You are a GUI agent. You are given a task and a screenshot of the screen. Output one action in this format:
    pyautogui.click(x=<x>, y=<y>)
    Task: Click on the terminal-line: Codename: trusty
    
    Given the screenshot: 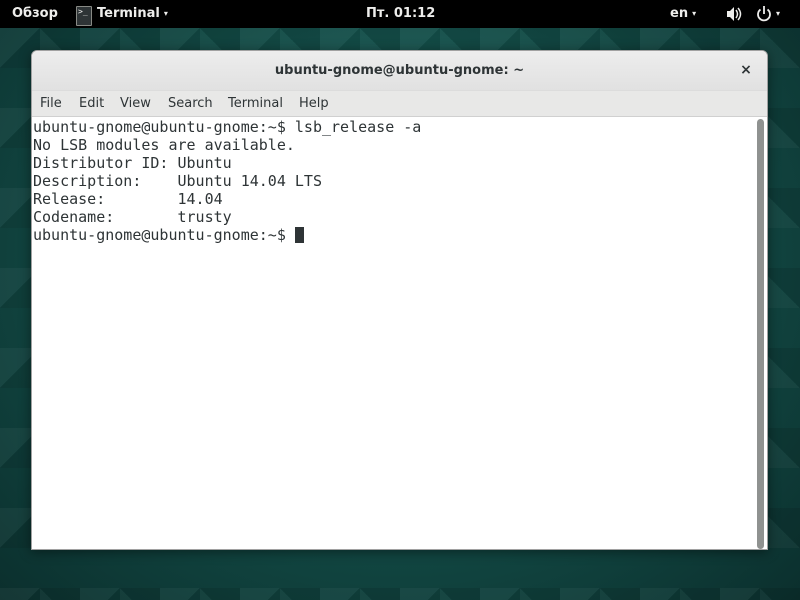 What is the action you would take?
    pyautogui.click(x=132, y=217)
    